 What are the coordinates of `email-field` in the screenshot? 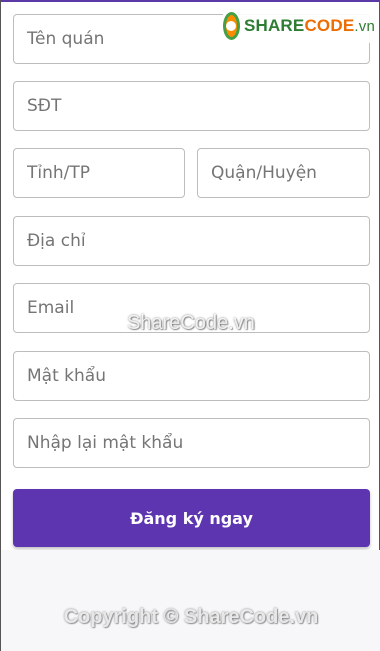 It's located at (191, 308).